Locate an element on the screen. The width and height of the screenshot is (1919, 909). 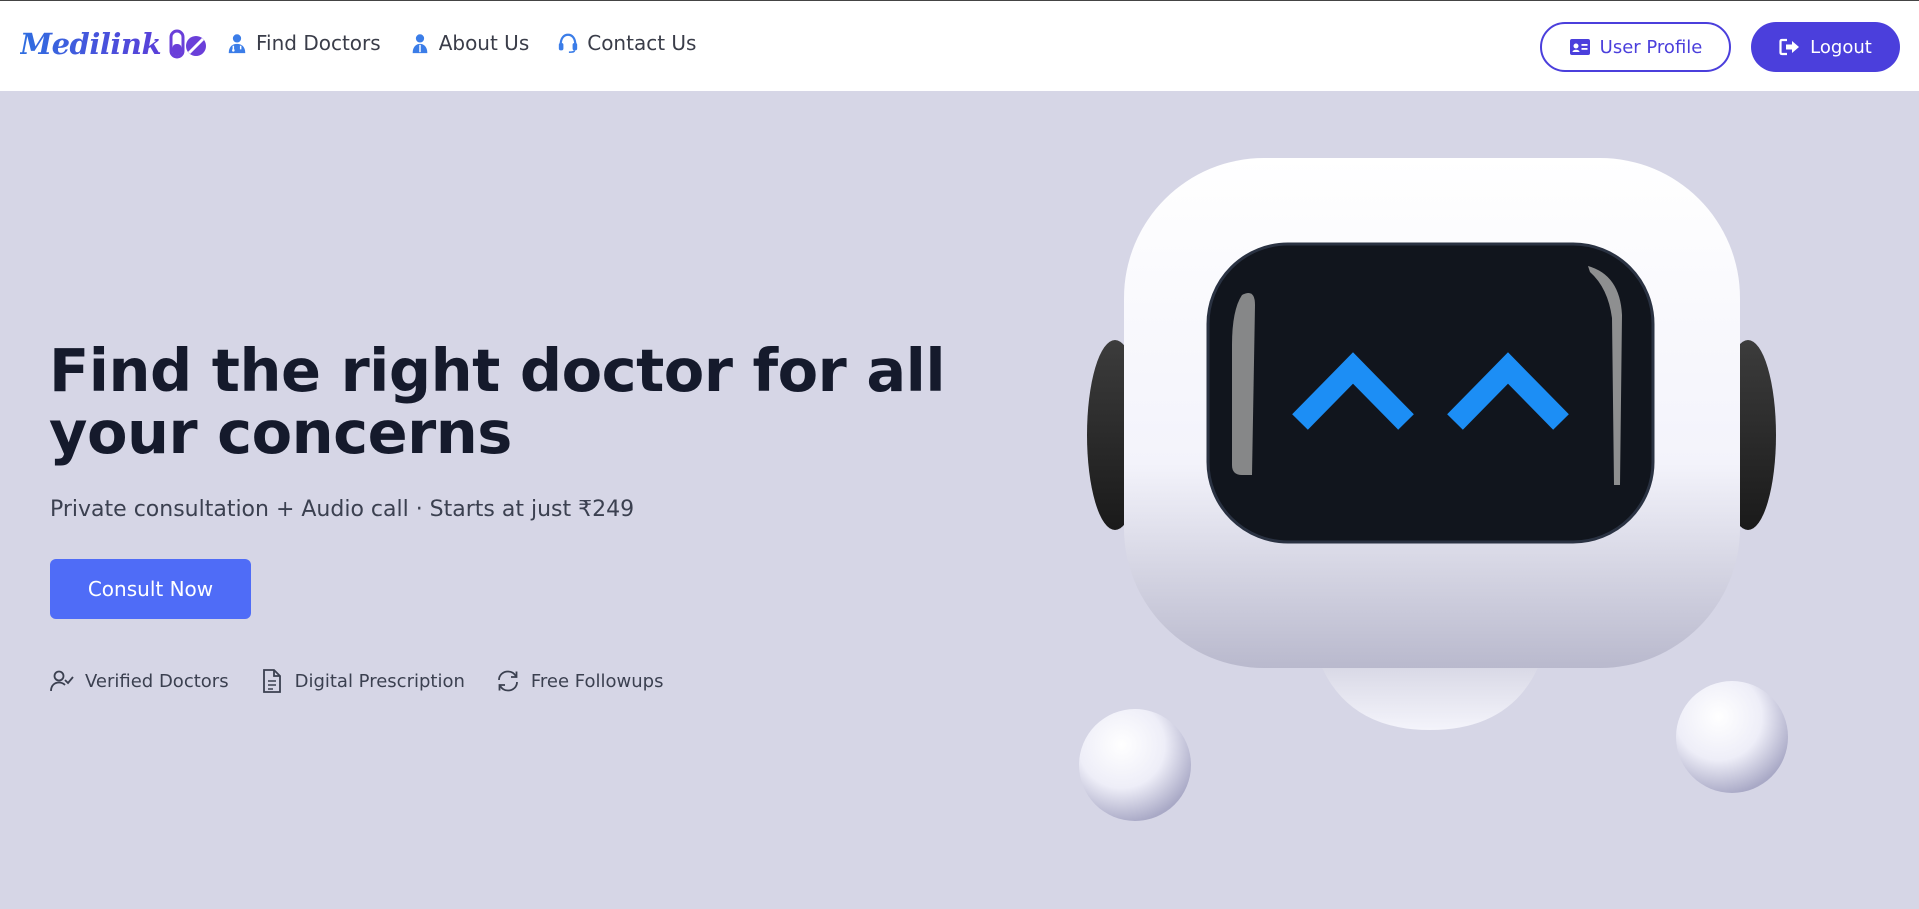
headset-icon is located at coordinates (568, 43).